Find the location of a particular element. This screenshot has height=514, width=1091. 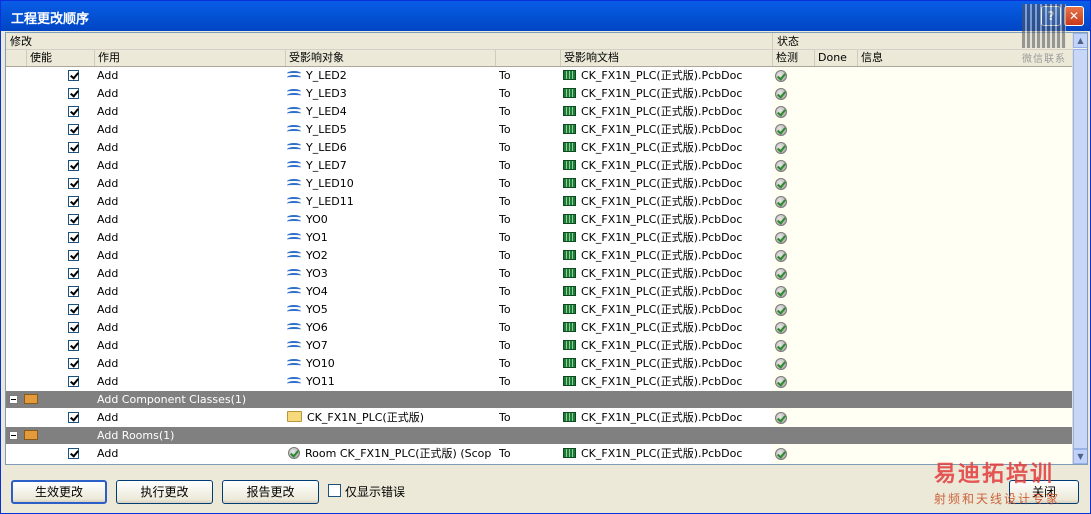

folder-icon is located at coordinates (31, 435).